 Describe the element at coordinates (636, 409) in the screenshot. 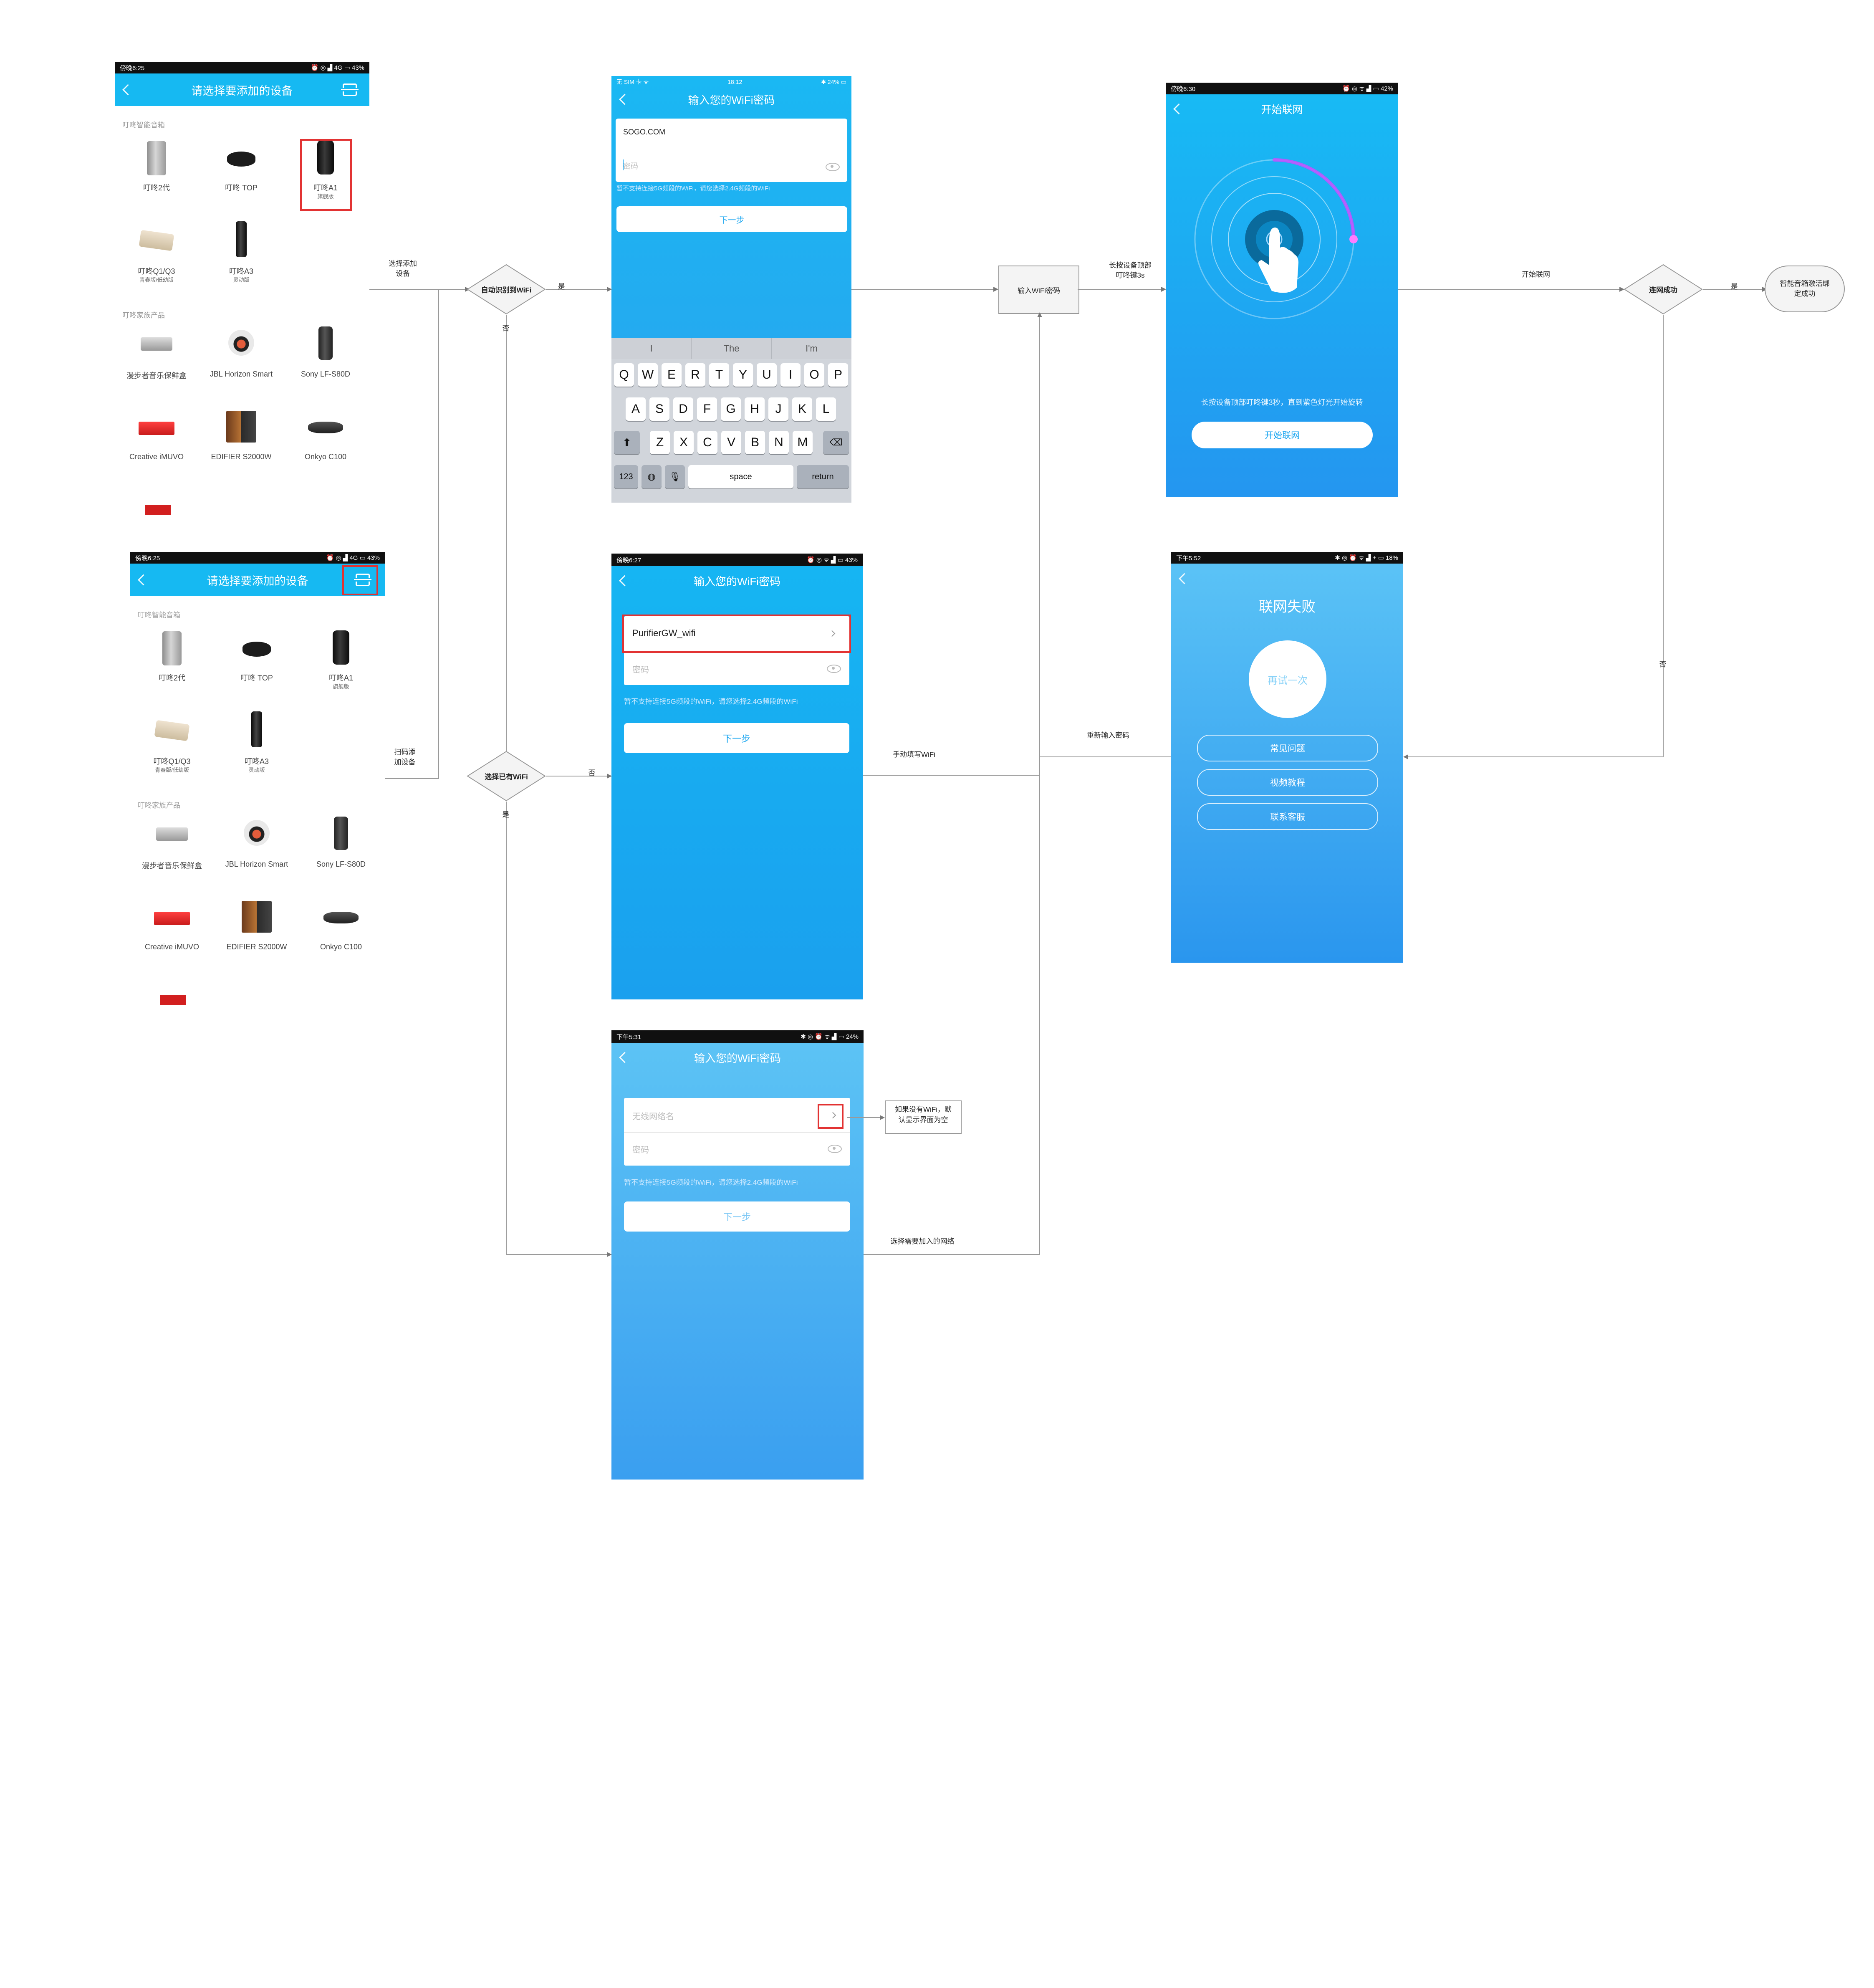

I see `key-a: A` at that location.